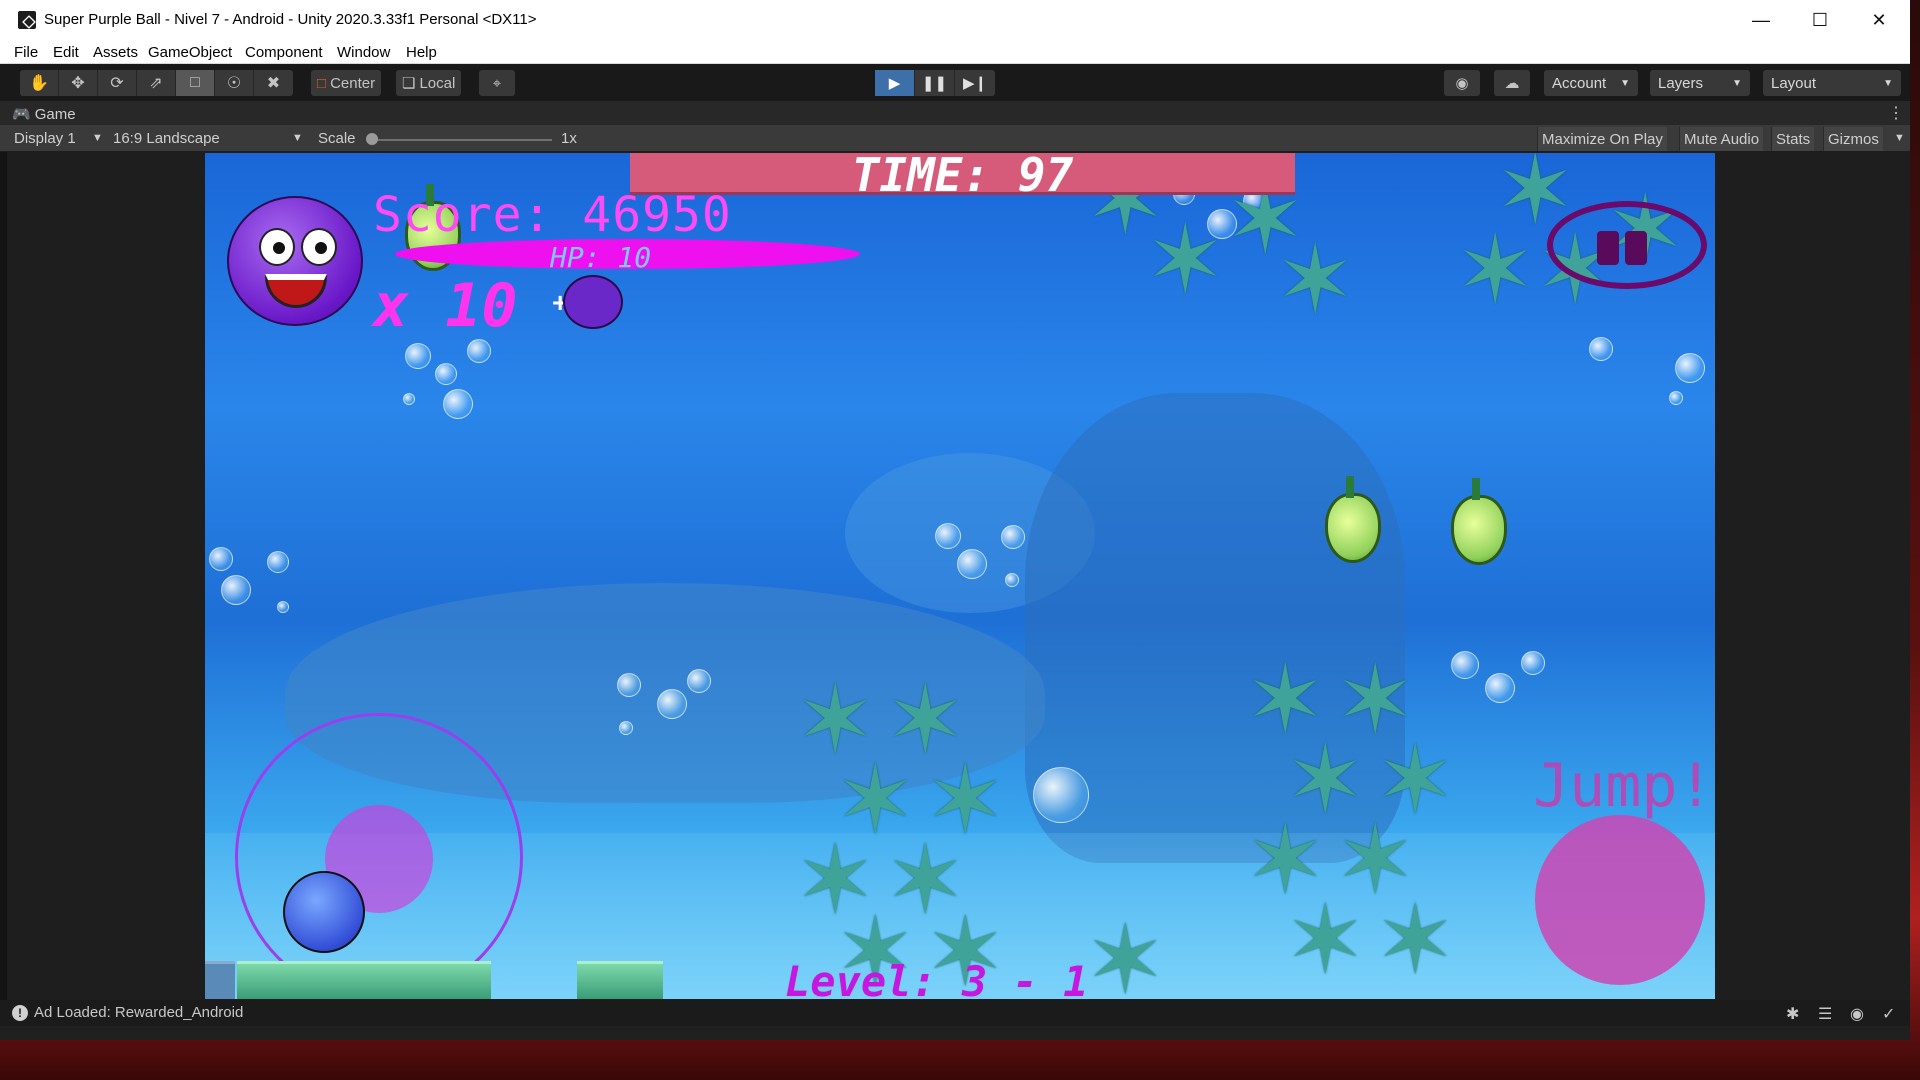  Describe the element at coordinates (1761, 20) in the screenshot. I see `minimize-button: —` at that location.